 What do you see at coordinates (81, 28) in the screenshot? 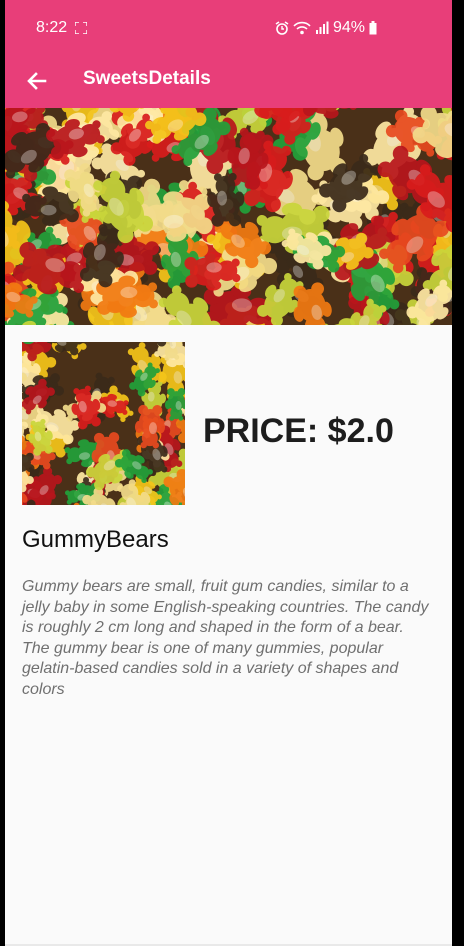
I see `screenshot-icon` at bounding box center [81, 28].